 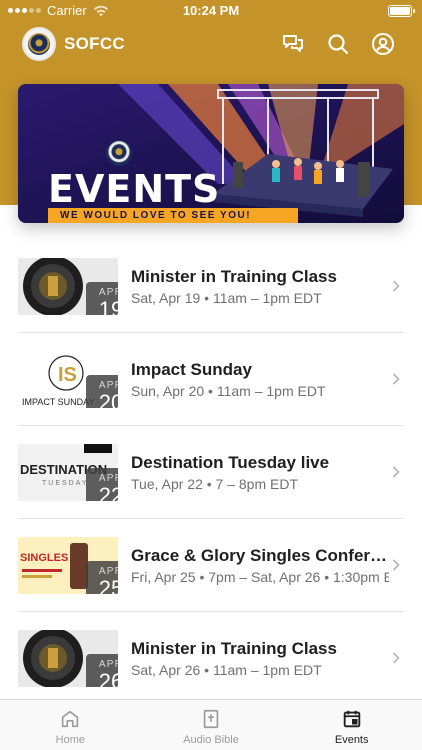 What do you see at coordinates (68, 472) in the screenshot?
I see `event-thumbnail: DESTINATION TUESDAY APR 22` at bounding box center [68, 472].